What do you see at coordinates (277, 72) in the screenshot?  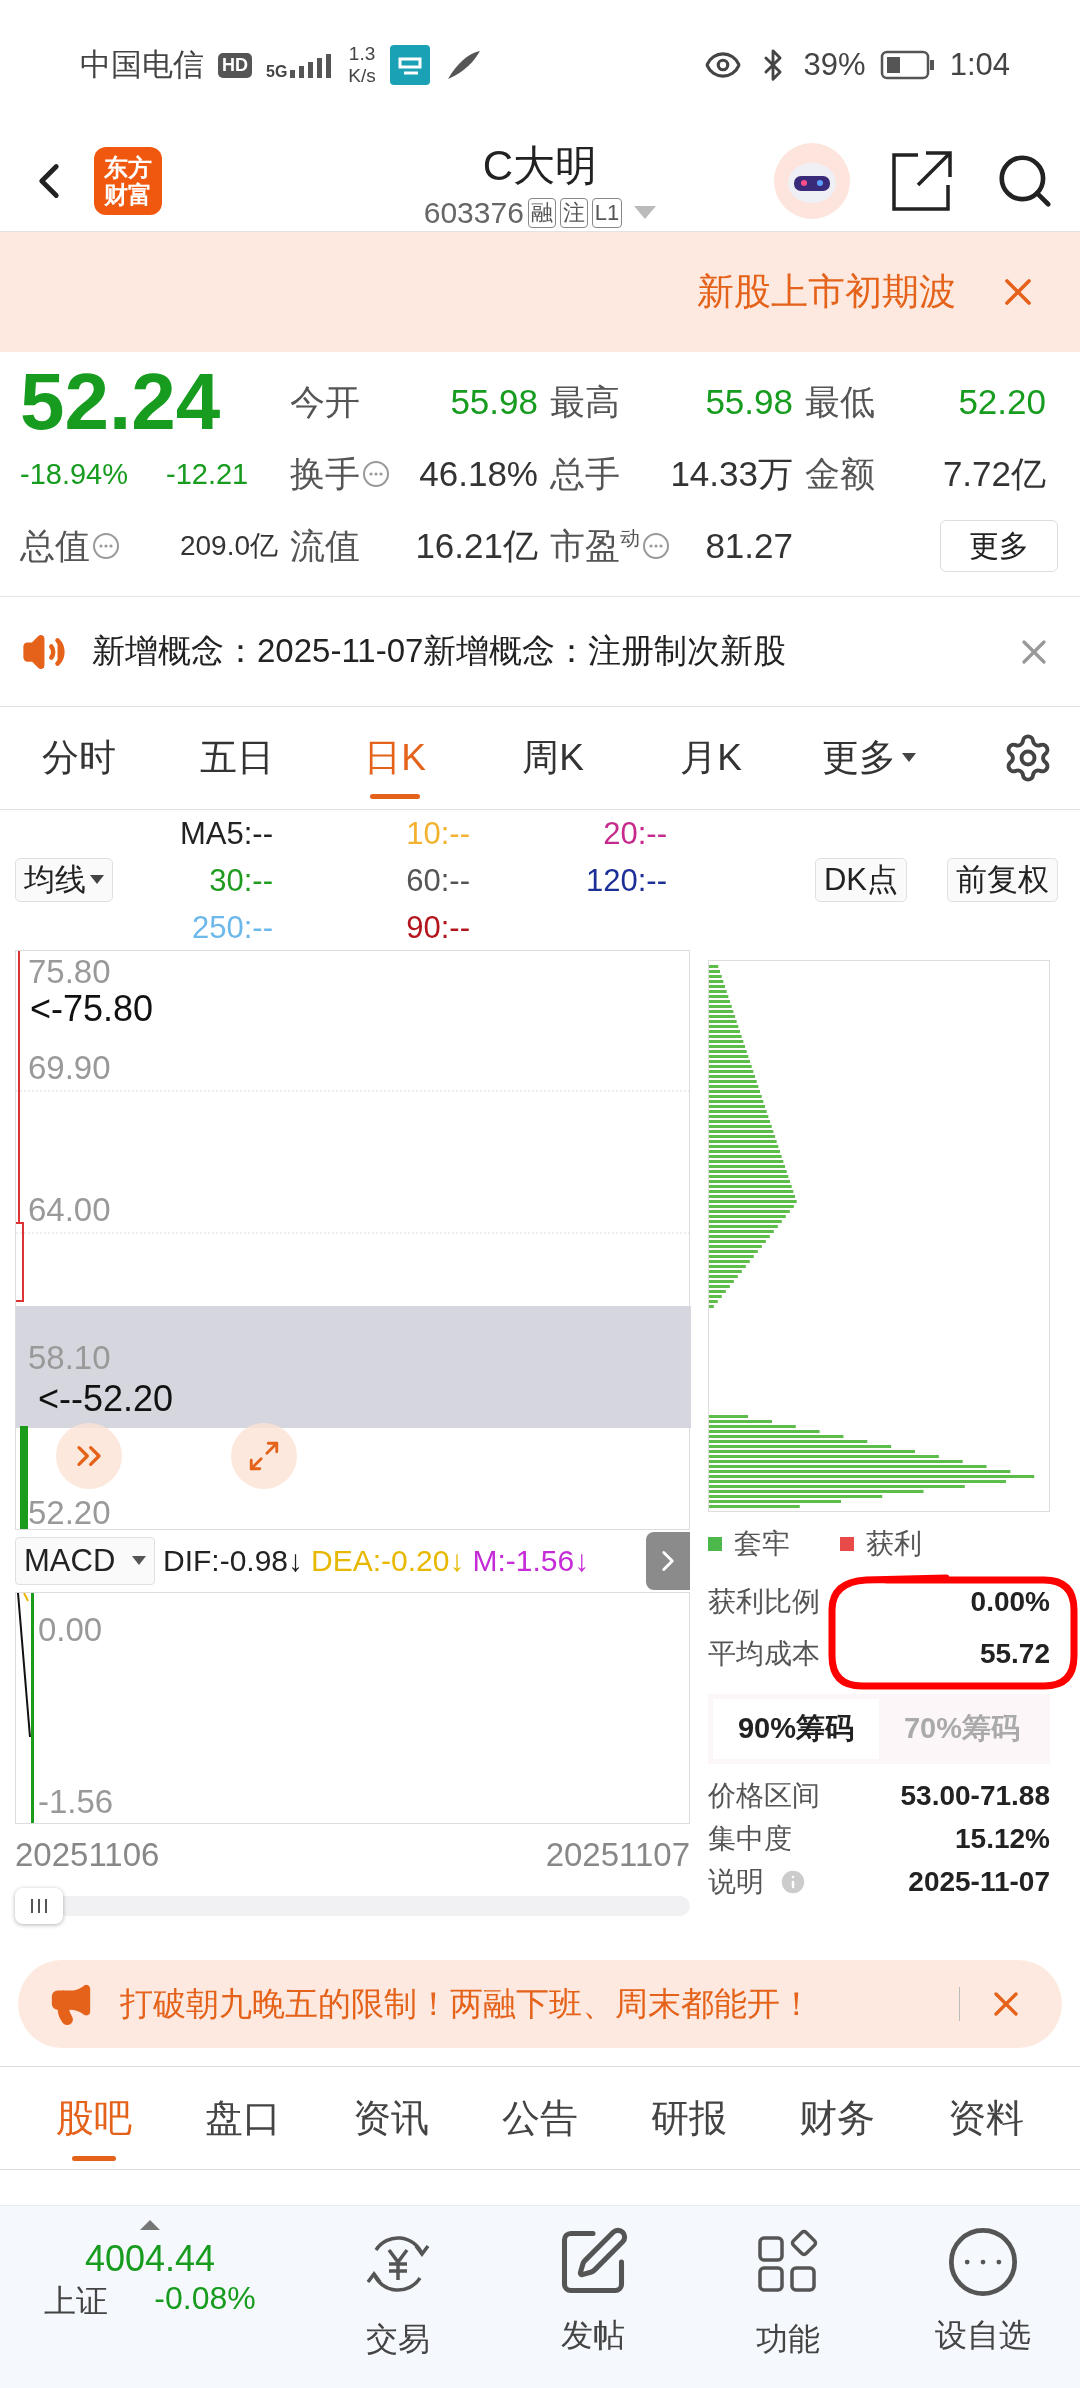 I see `network-type: 5G` at bounding box center [277, 72].